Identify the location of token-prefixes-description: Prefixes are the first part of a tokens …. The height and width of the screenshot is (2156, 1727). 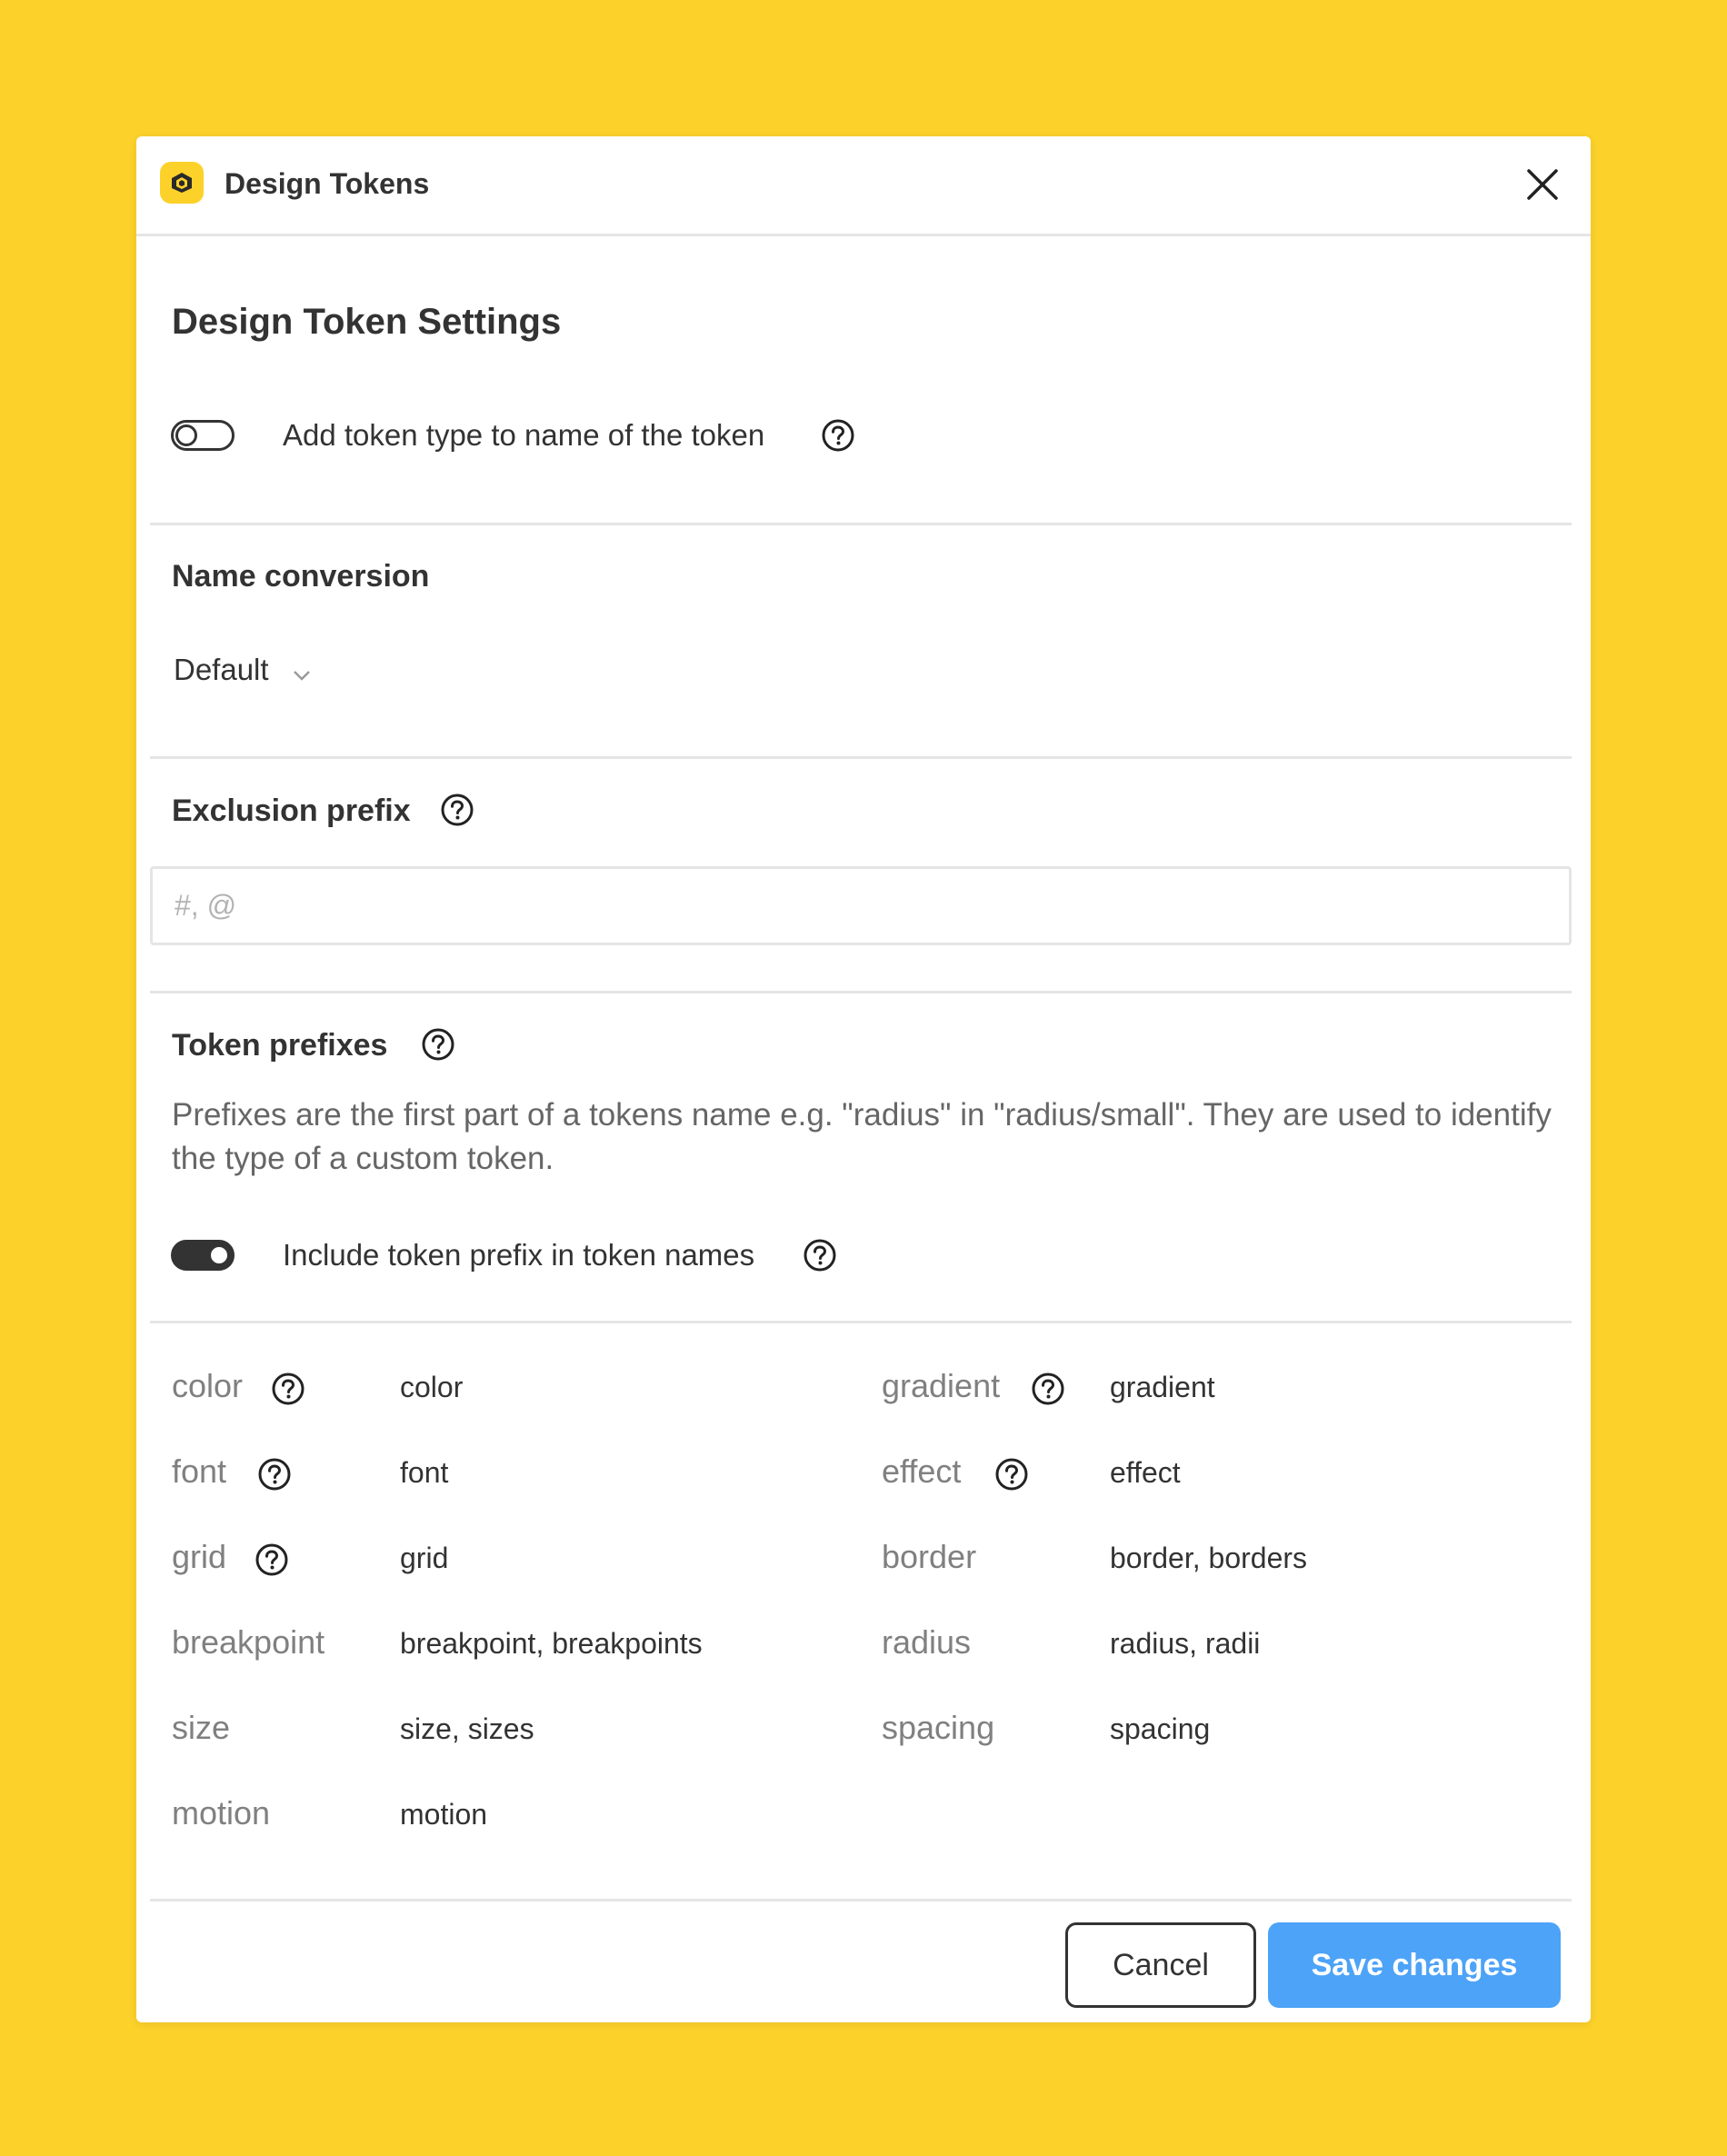
(862, 1136).